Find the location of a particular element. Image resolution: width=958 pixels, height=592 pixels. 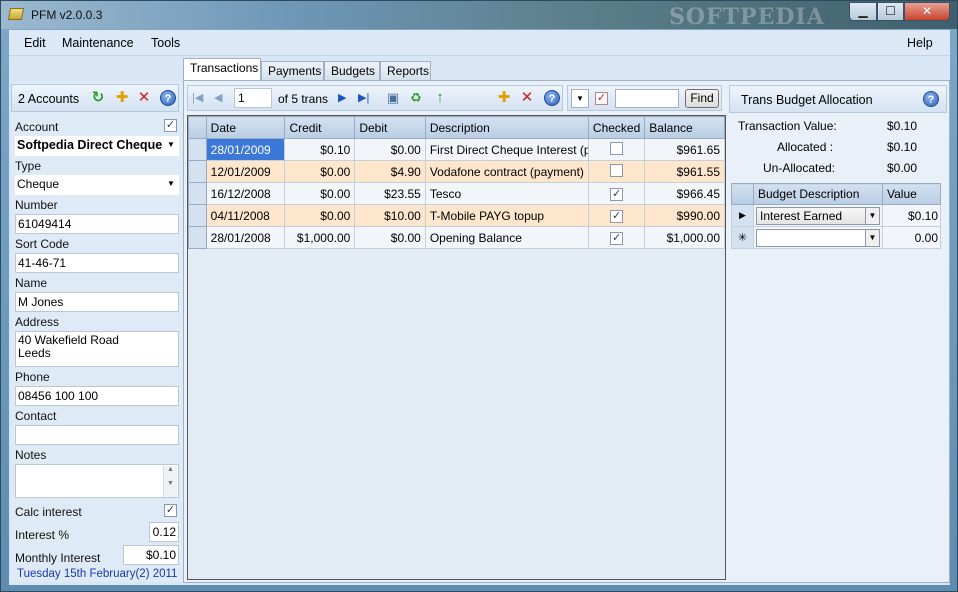

find-filter-dropdown: ▼ is located at coordinates (580, 98).